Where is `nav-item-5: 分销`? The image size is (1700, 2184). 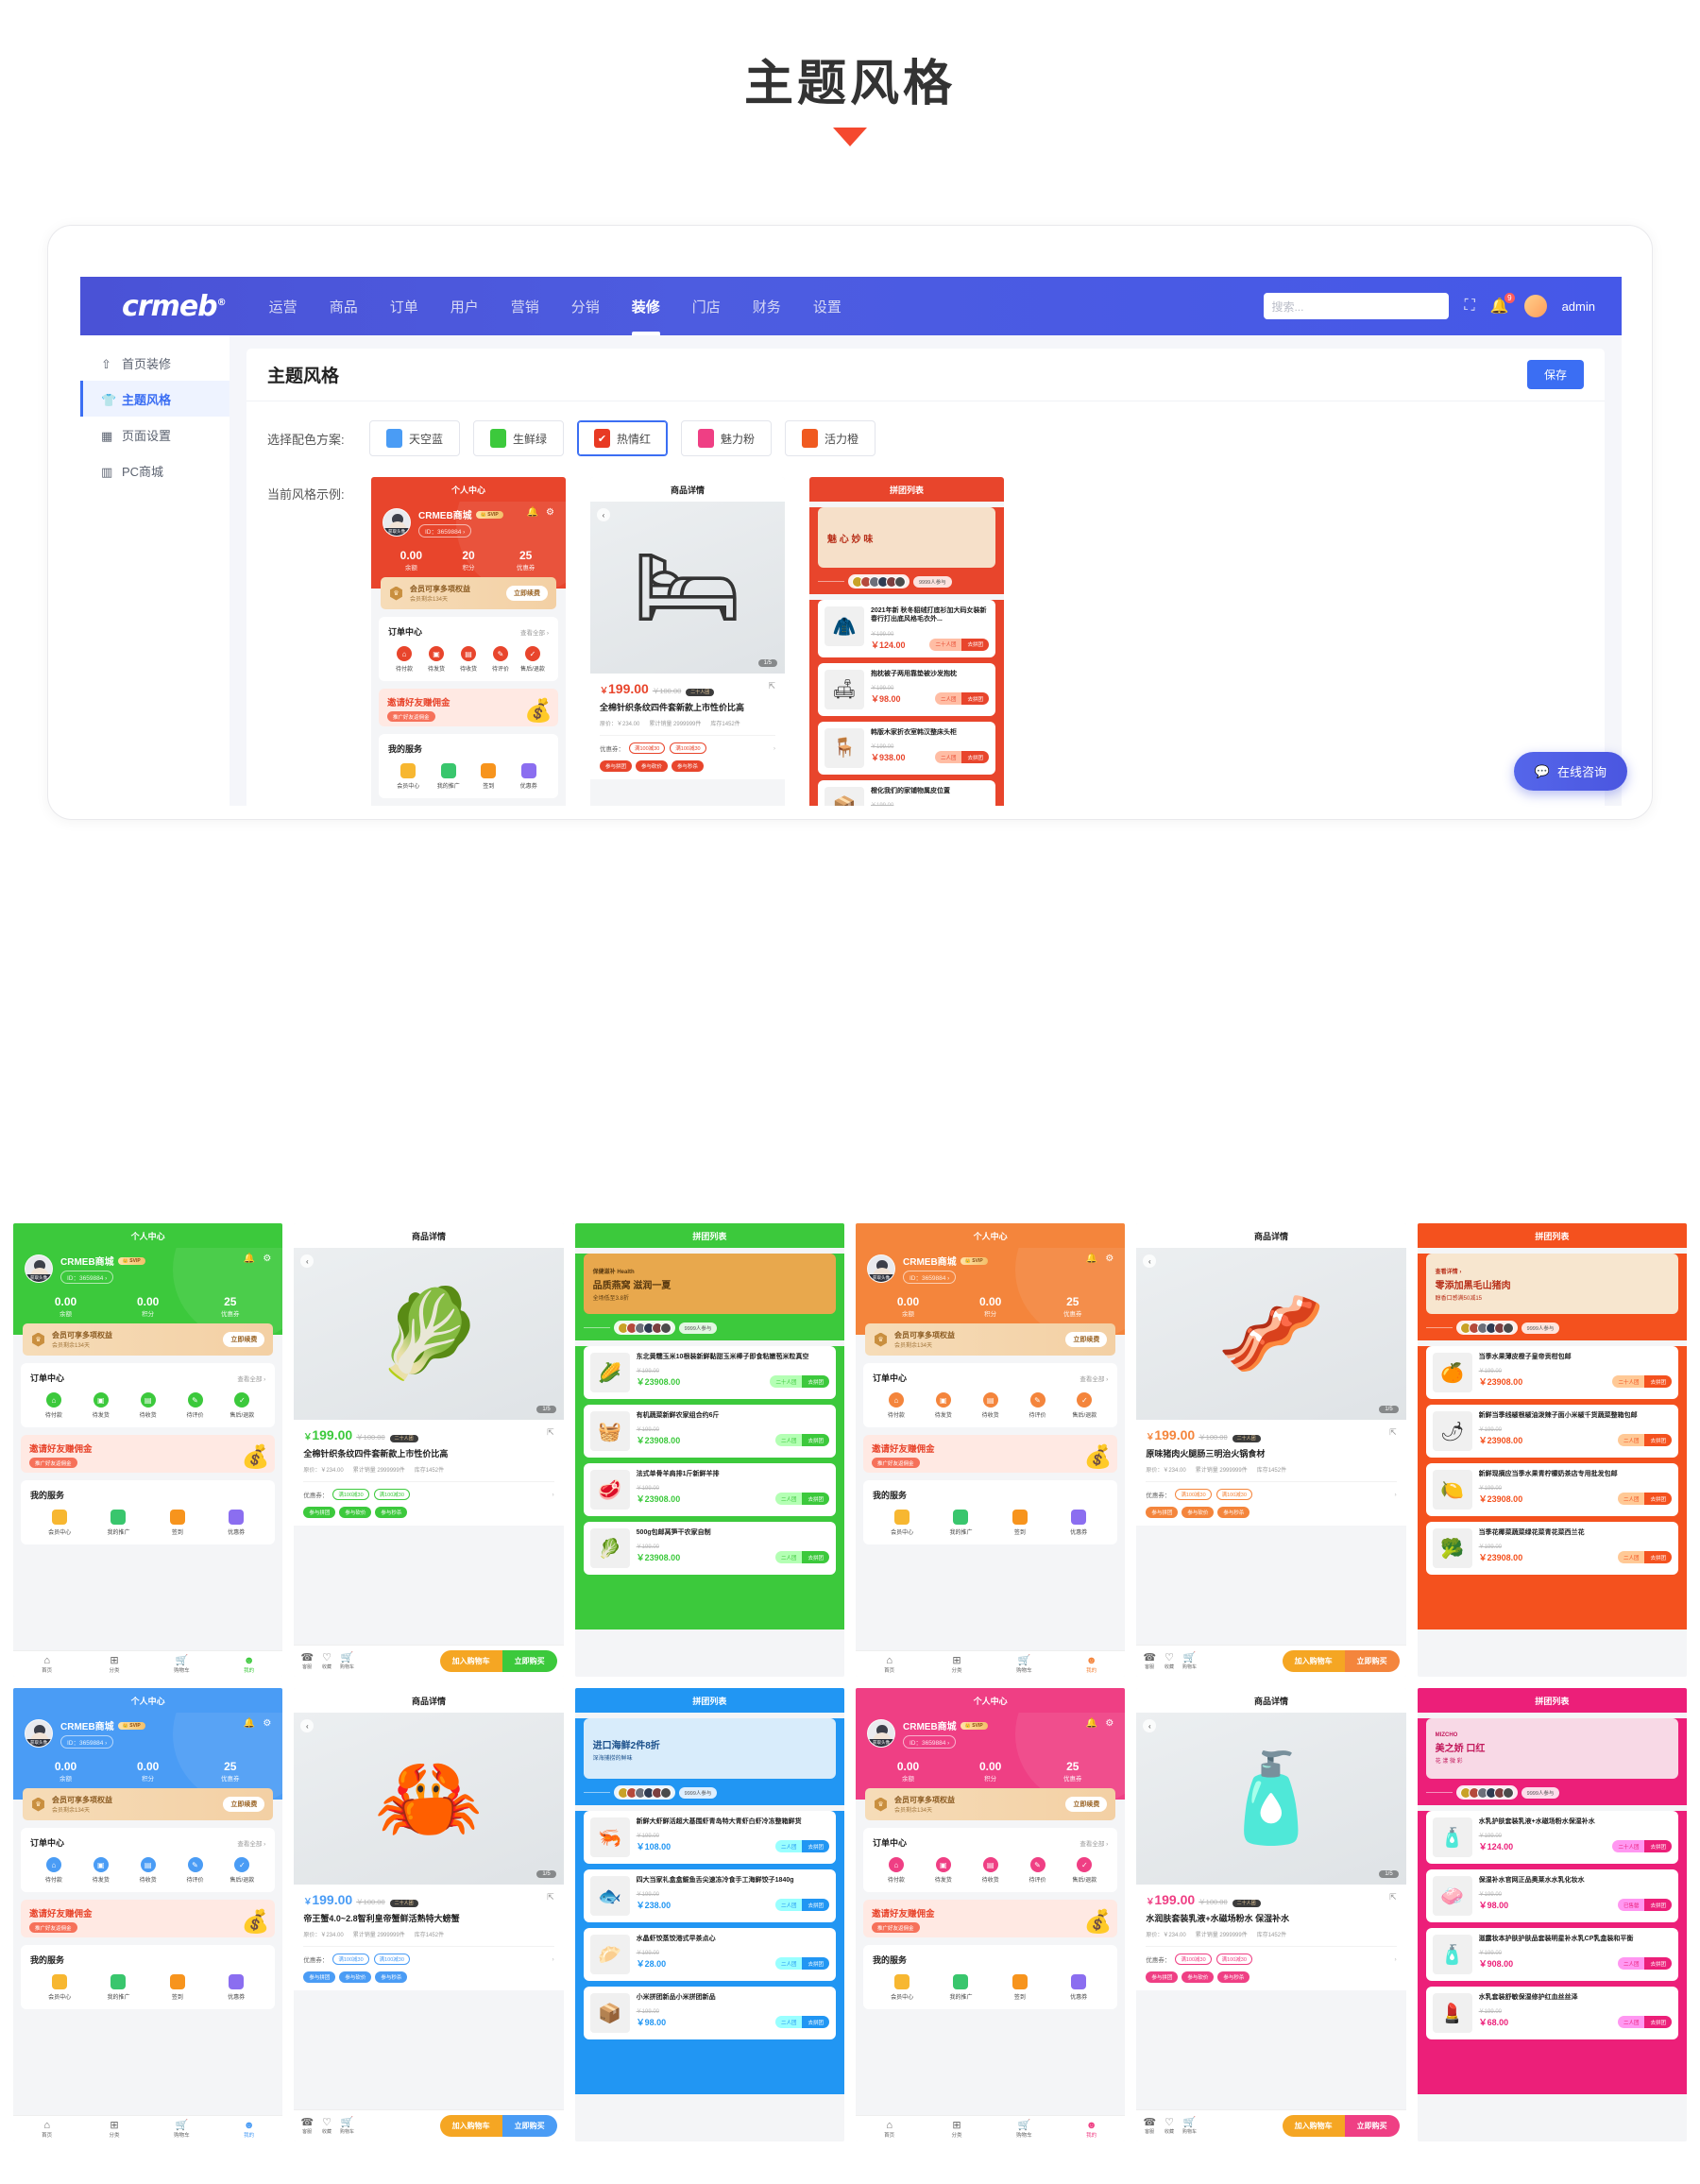 nav-item-5: 分销 is located at coordinates (586, 307).